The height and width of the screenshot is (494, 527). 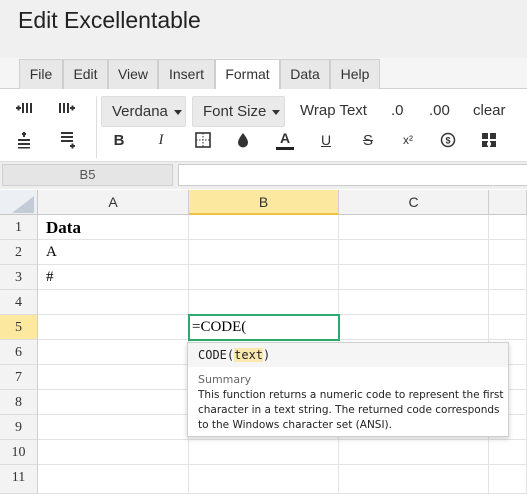 I want to click on wrap-text-button: Wrap Text, so click(x=333, y=111).